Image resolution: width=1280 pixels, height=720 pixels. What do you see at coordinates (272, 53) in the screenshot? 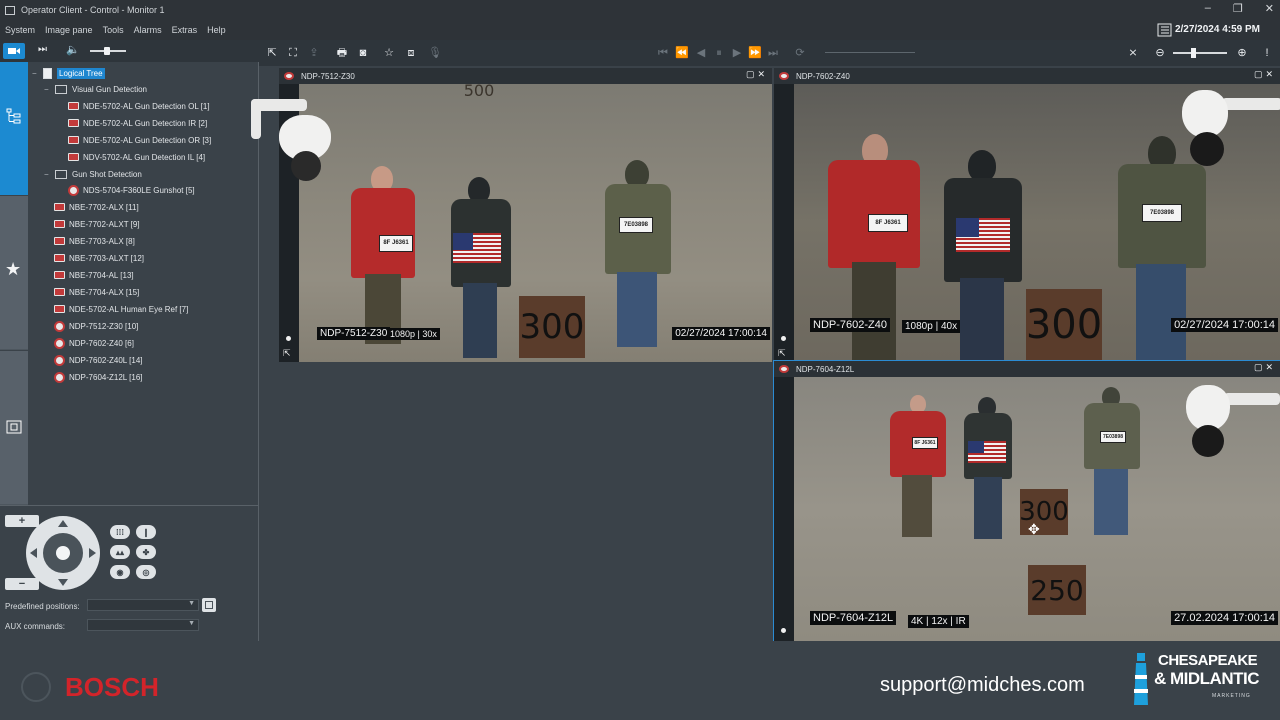
I see `layout-icon: ⇱` at bounding box center [272, 53].